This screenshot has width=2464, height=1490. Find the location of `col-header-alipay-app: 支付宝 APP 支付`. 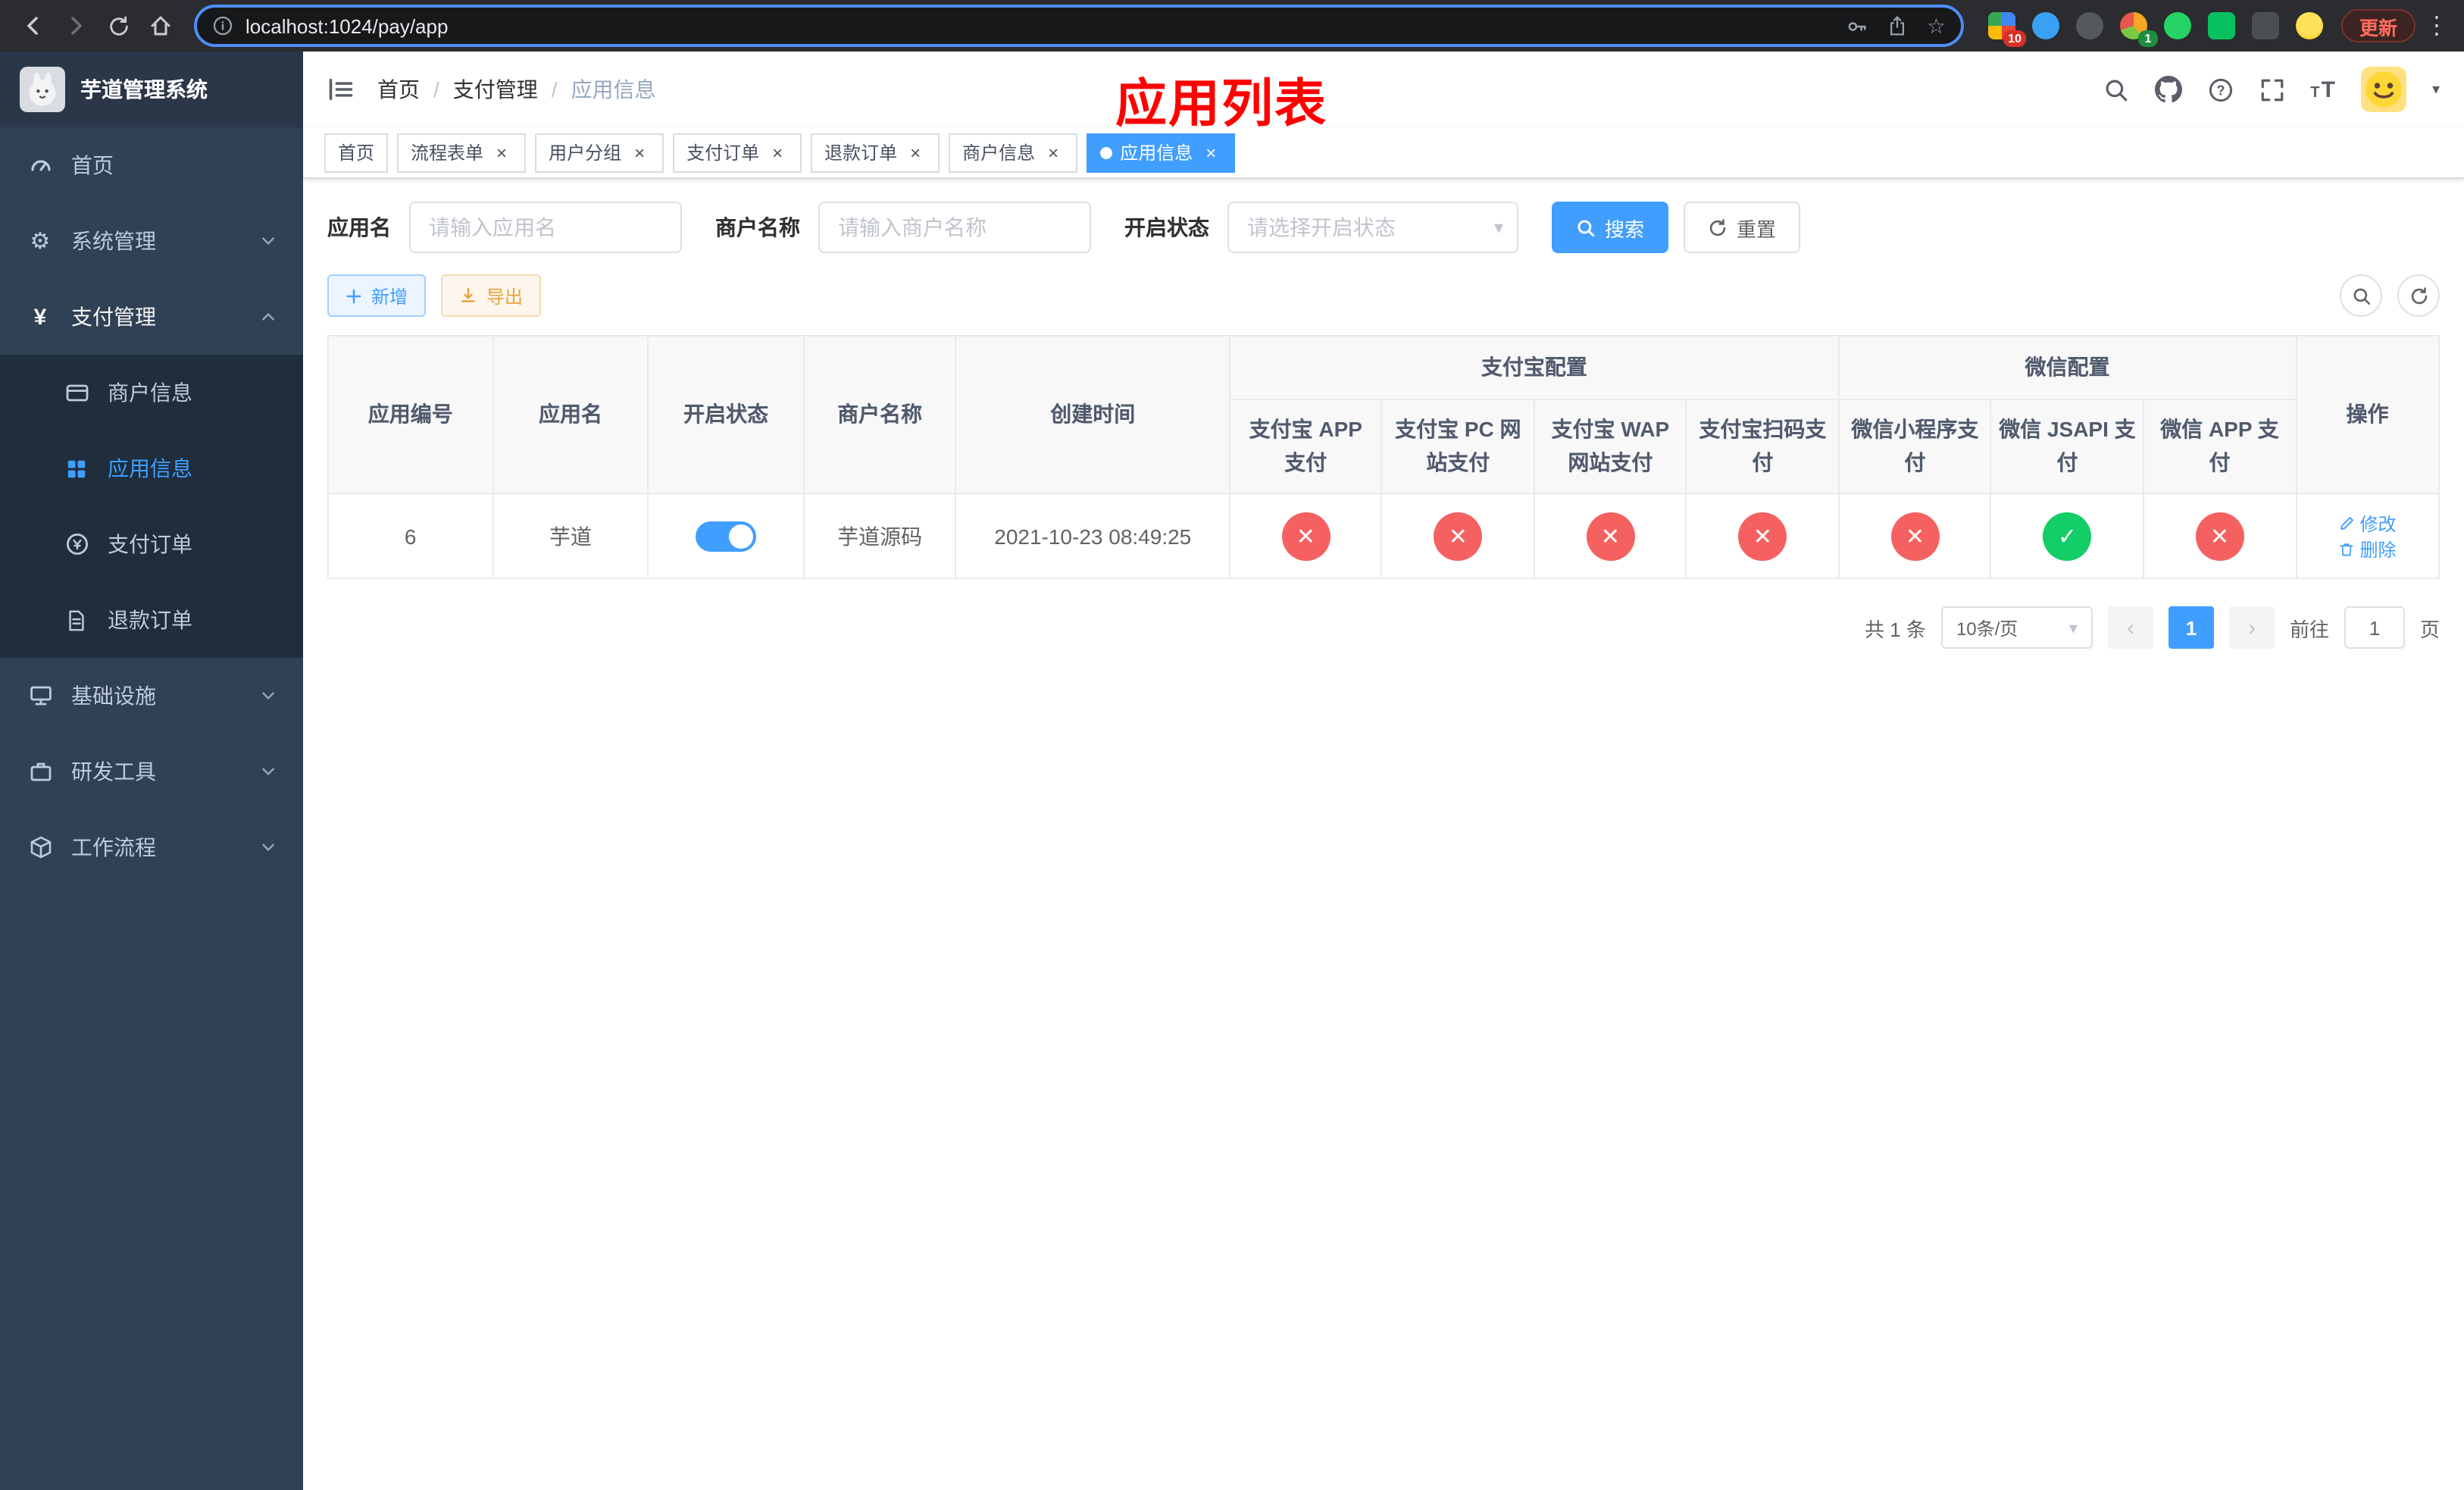

col-header-alipay-app: 支付宝 APP 支付 is located at coordinates (1305, 447).